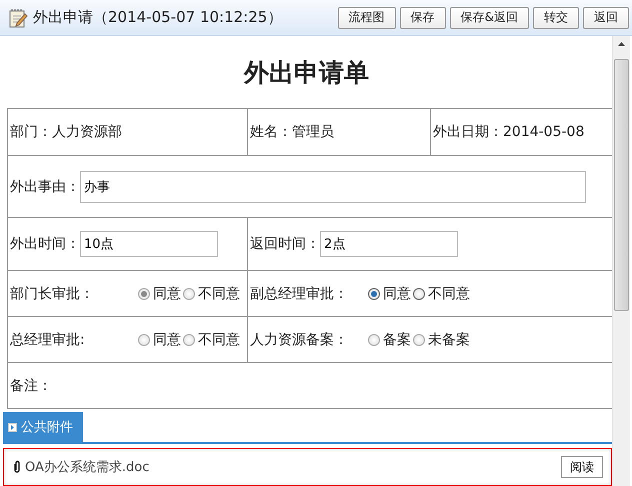  Describe the element at coordinates (285, 244) in the screenshot. I see `field-label: 返回时间：` at that location.